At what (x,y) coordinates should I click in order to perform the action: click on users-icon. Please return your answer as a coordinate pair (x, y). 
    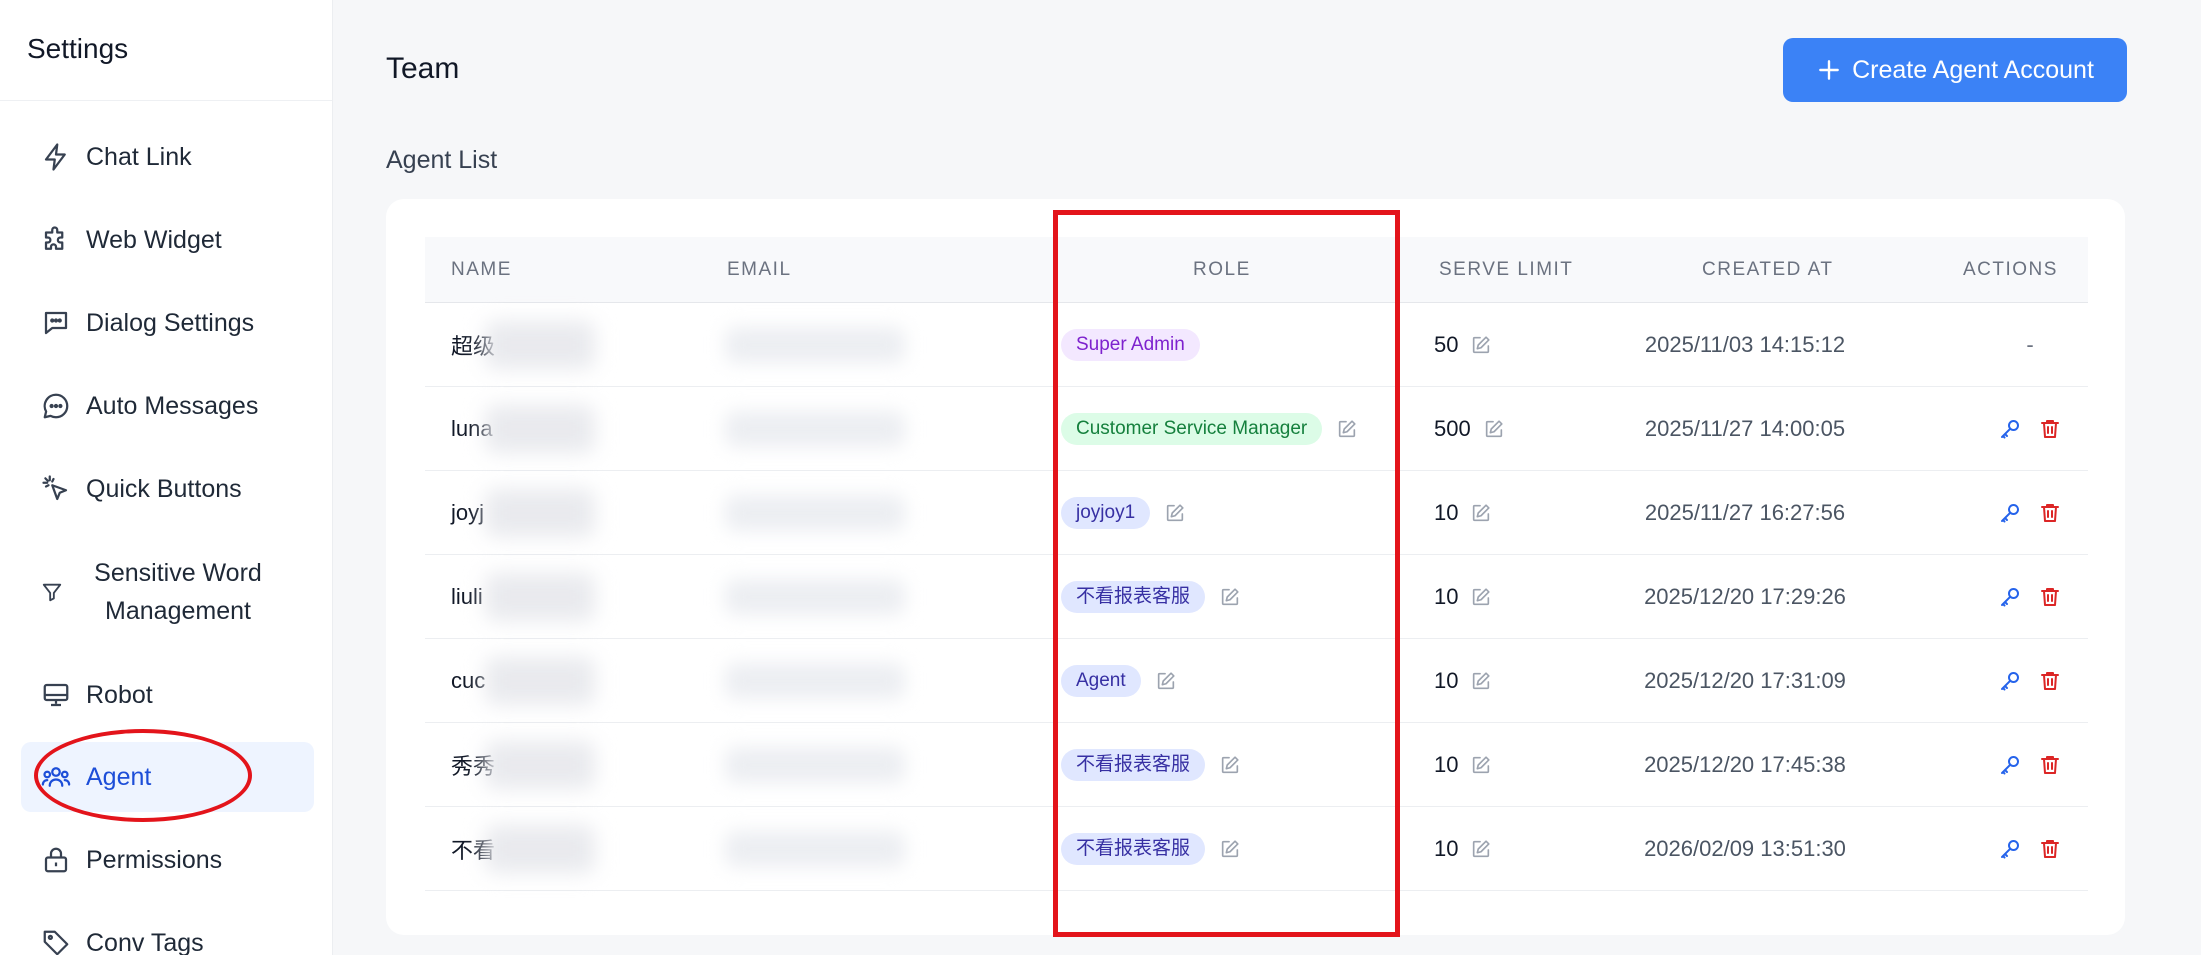
    Looking at the image, I should click on (56, 777).